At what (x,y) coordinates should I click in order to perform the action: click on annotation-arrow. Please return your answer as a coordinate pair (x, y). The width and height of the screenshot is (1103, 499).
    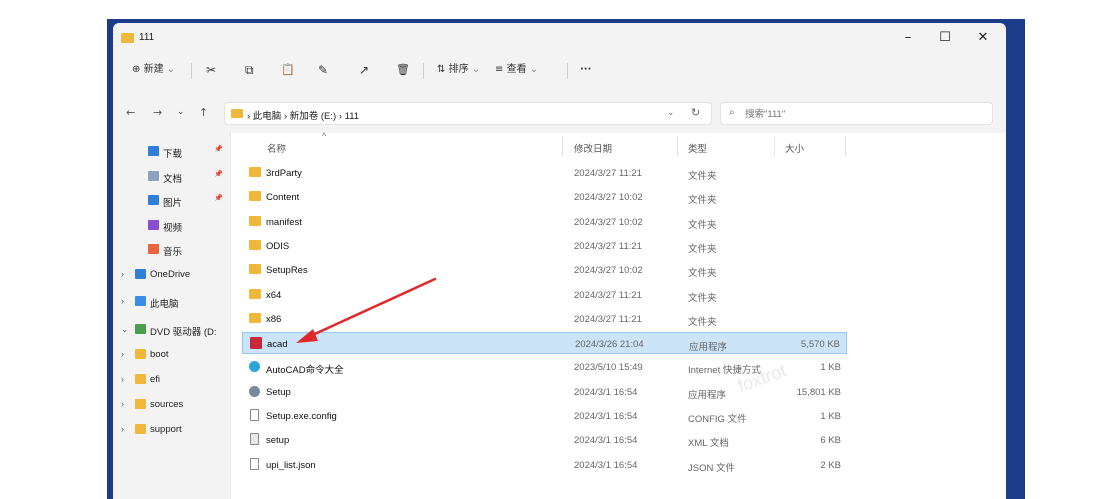
    Looking at the image, I should click on (366, 310).